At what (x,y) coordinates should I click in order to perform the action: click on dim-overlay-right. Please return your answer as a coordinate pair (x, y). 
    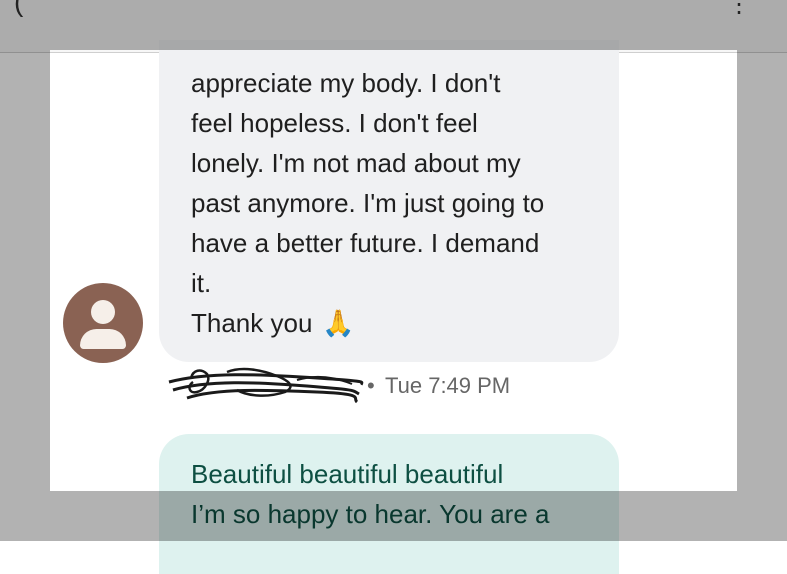
    Looking at the image, I should click on (762, 295).